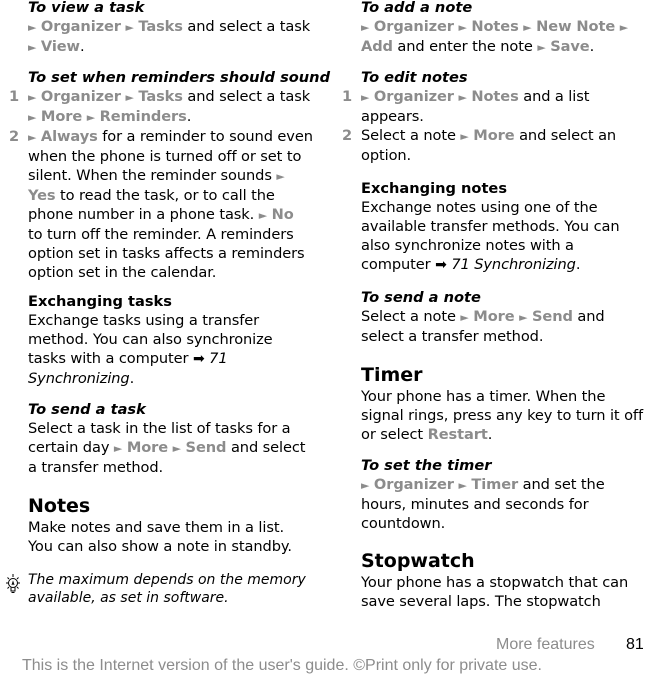 The width and height of the screenshot is (646, 677). Describe the element at coordinates (174, 27) in the screenshot. I see `instruction-line: ► Organizer ► Tasks and select a task` at that location.